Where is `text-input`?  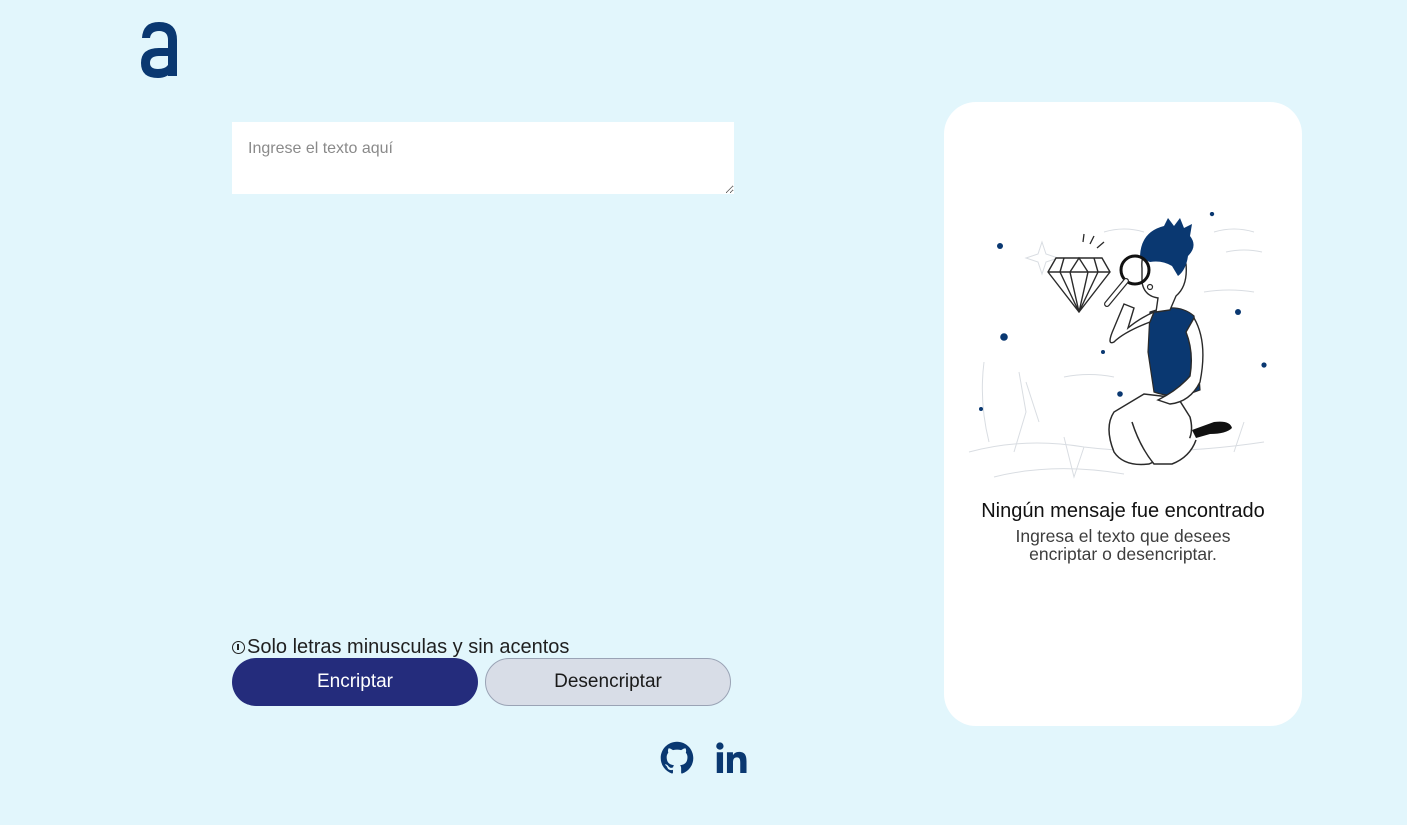 text-input is located at coordinates (483, 158).